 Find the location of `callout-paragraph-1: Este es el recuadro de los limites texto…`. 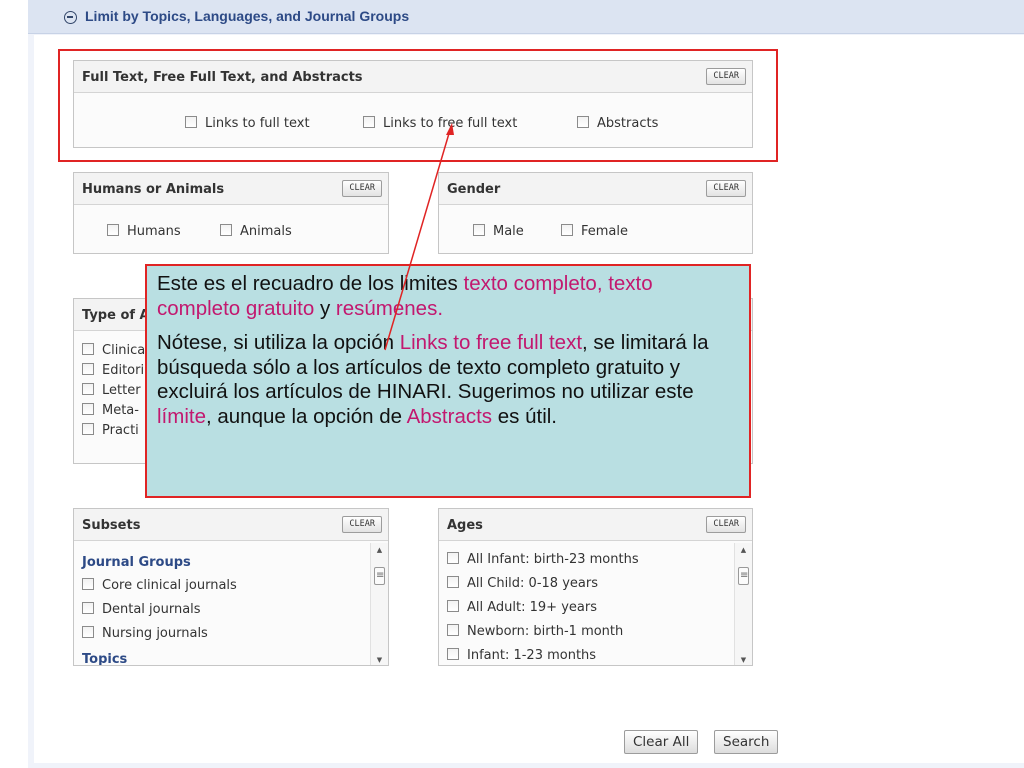

callout-paragraph-1: Este es el recuadro de los limites texto… is located at coordinates (405, 296).